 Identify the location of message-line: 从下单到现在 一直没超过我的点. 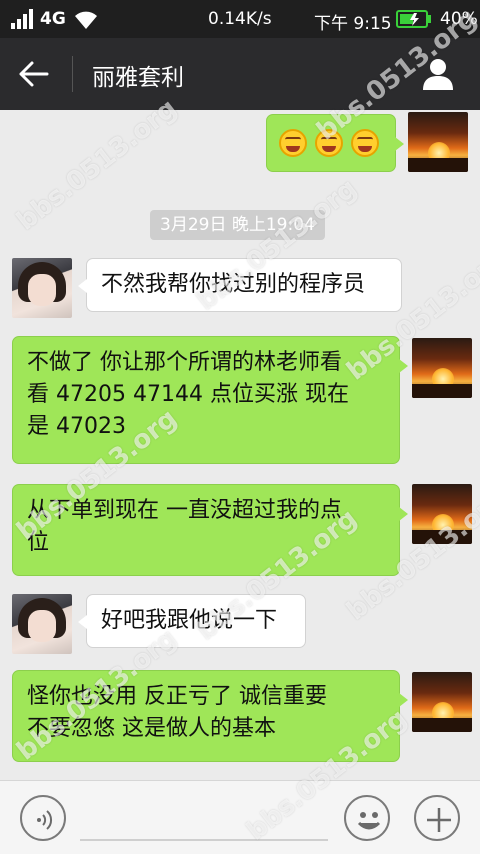
(184, 510).